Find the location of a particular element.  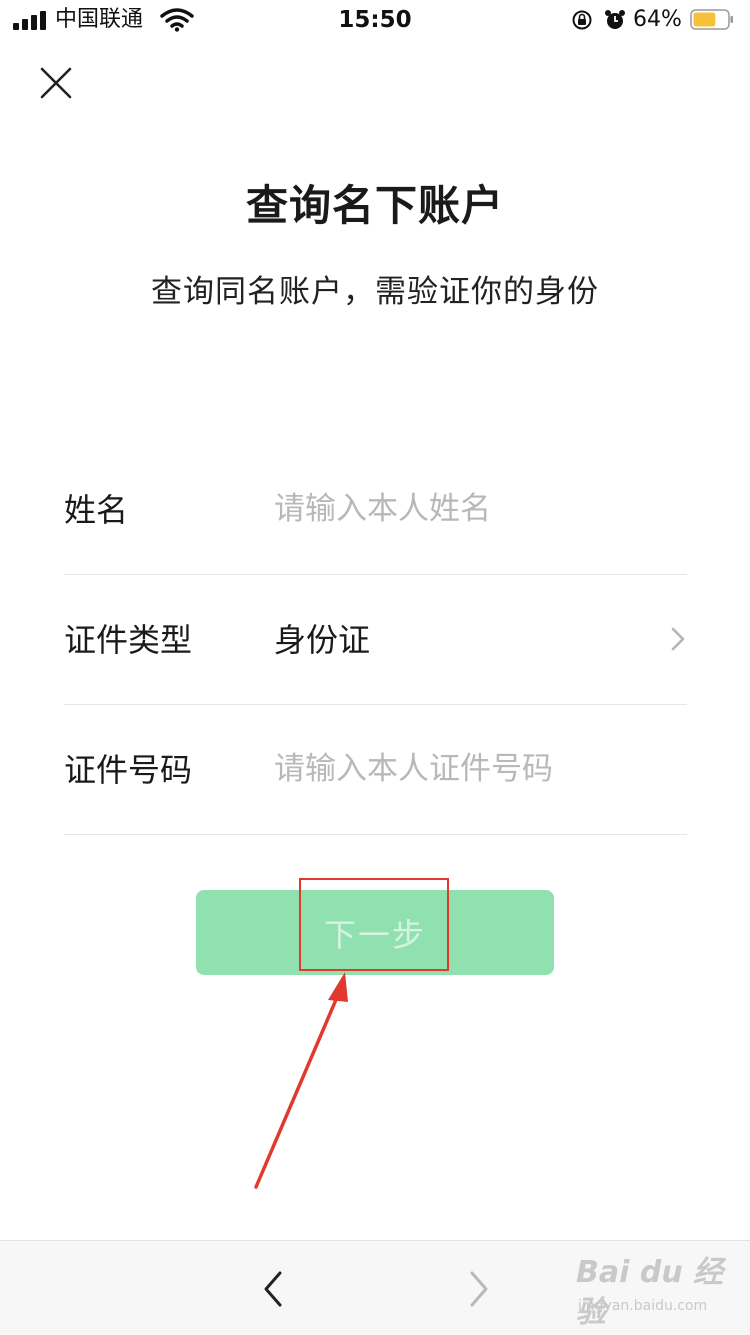

alarm-icon is located at coordinates (615, 19).